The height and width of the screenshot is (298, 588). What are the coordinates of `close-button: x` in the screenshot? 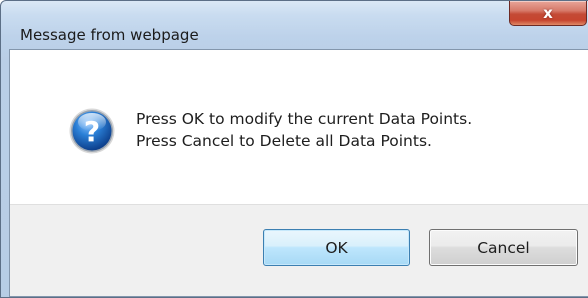 It's located at (548, 13).